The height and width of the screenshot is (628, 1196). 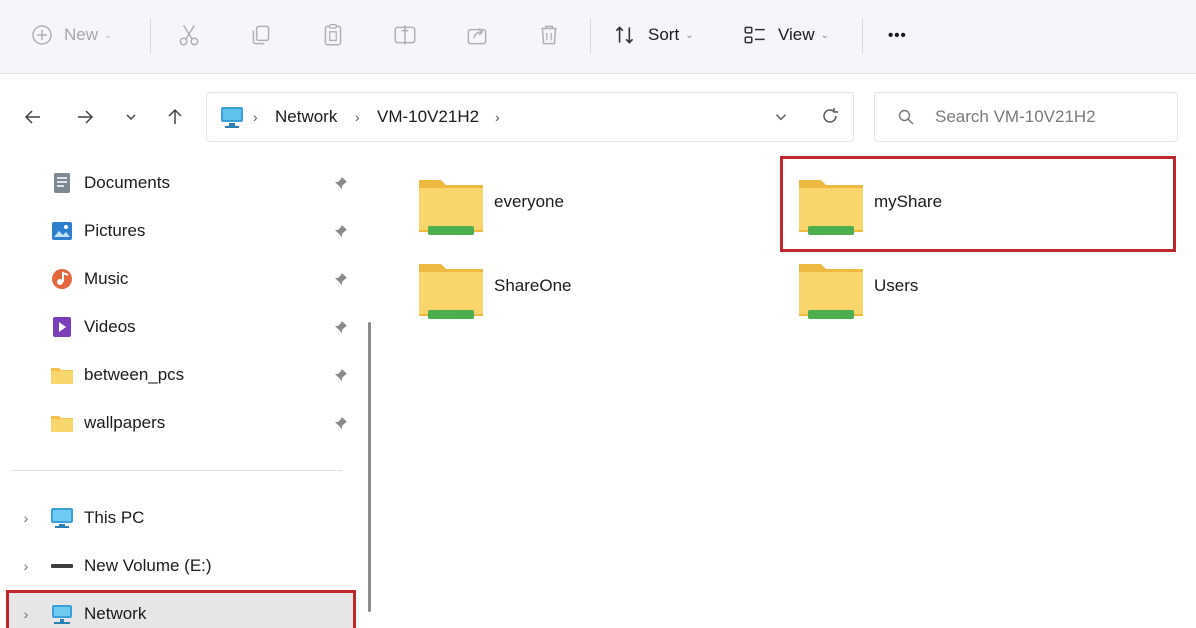 I want to click on sidebar-item-label: New Volume (E:), so click(x=148, y=565).